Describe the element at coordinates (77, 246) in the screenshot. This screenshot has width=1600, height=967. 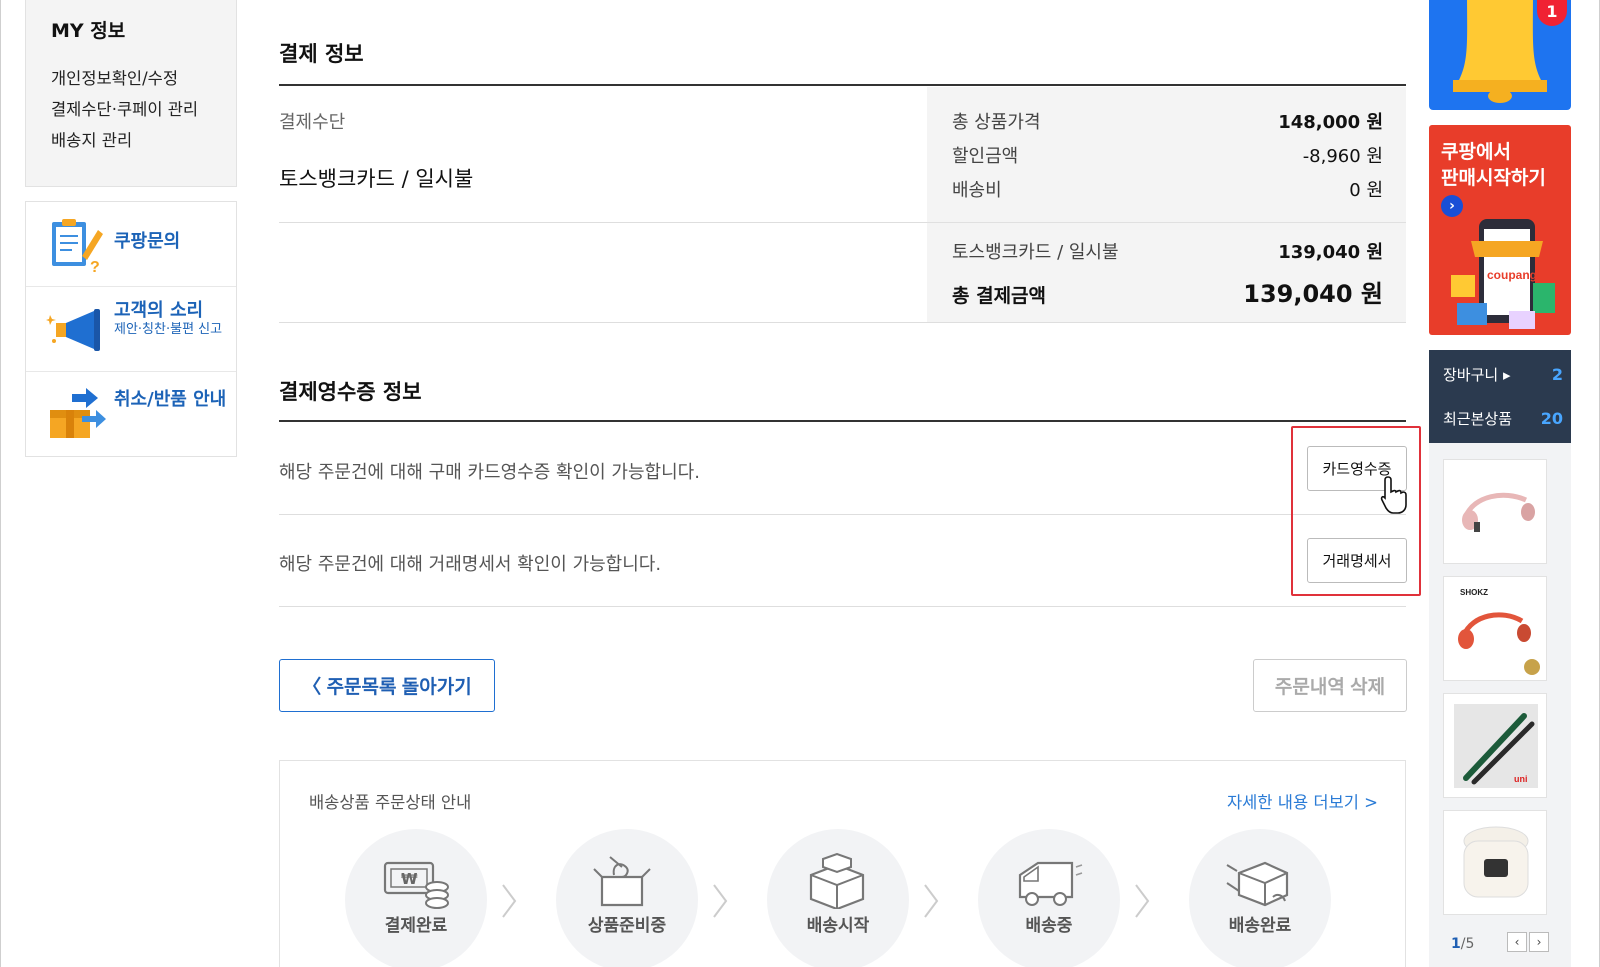
I see `clipboard-question-icon: ?` at that location.